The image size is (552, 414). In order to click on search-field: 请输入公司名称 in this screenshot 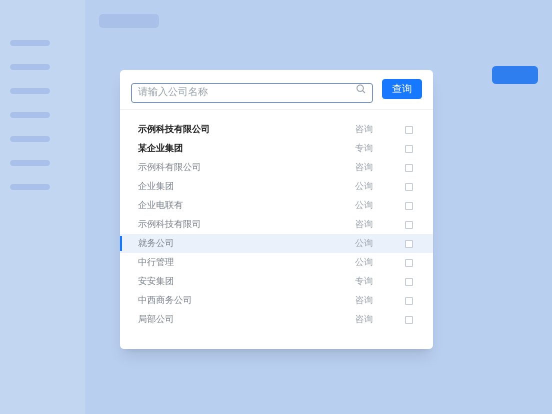, I will do `click(252, 92)`.